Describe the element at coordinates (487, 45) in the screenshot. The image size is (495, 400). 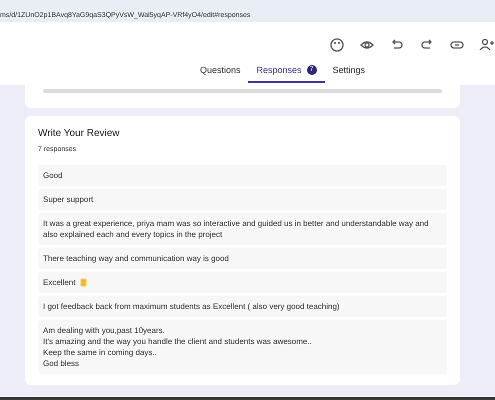
I see `add-person-icon` at that location.